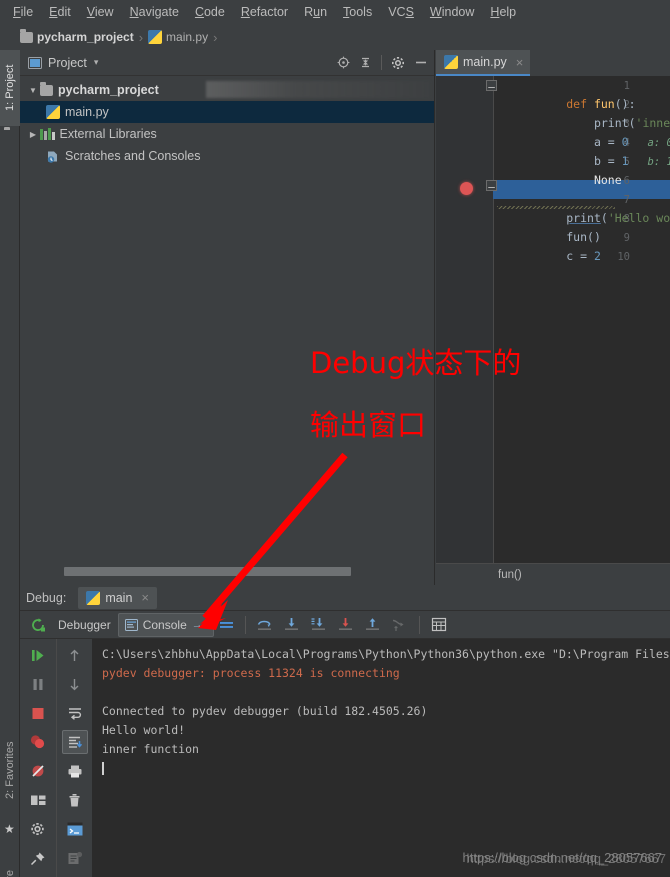  Describe the element at coordinates (401, 12) in the screenshot. I see `menu-item-vcs: VCS` at that location.